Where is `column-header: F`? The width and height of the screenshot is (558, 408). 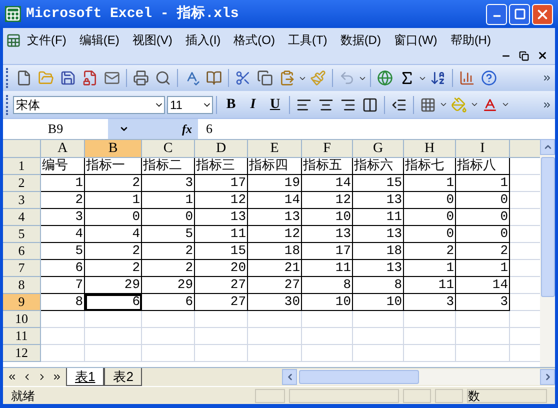 column-header: F is located at coordinates (327, 149).